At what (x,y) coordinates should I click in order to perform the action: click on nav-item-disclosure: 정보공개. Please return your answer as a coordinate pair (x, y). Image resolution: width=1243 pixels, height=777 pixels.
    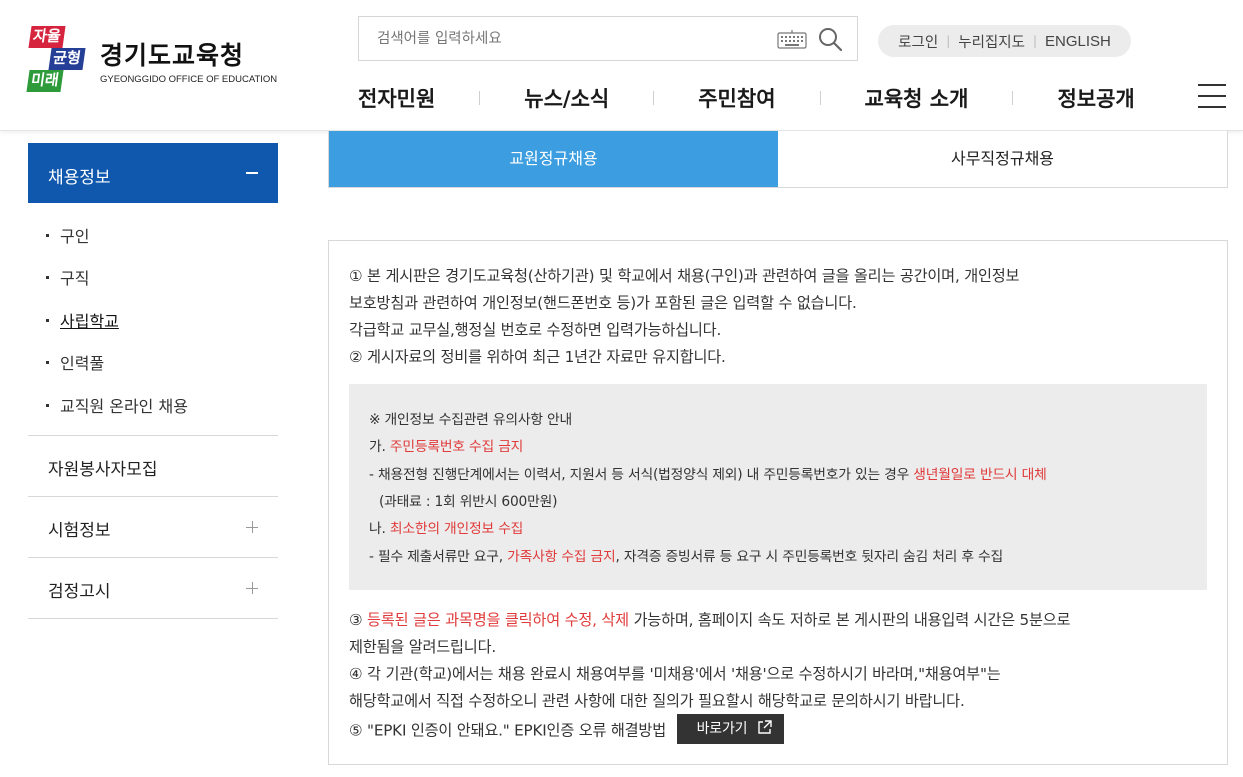
    Looking at the image, I should click on (1095, 98).